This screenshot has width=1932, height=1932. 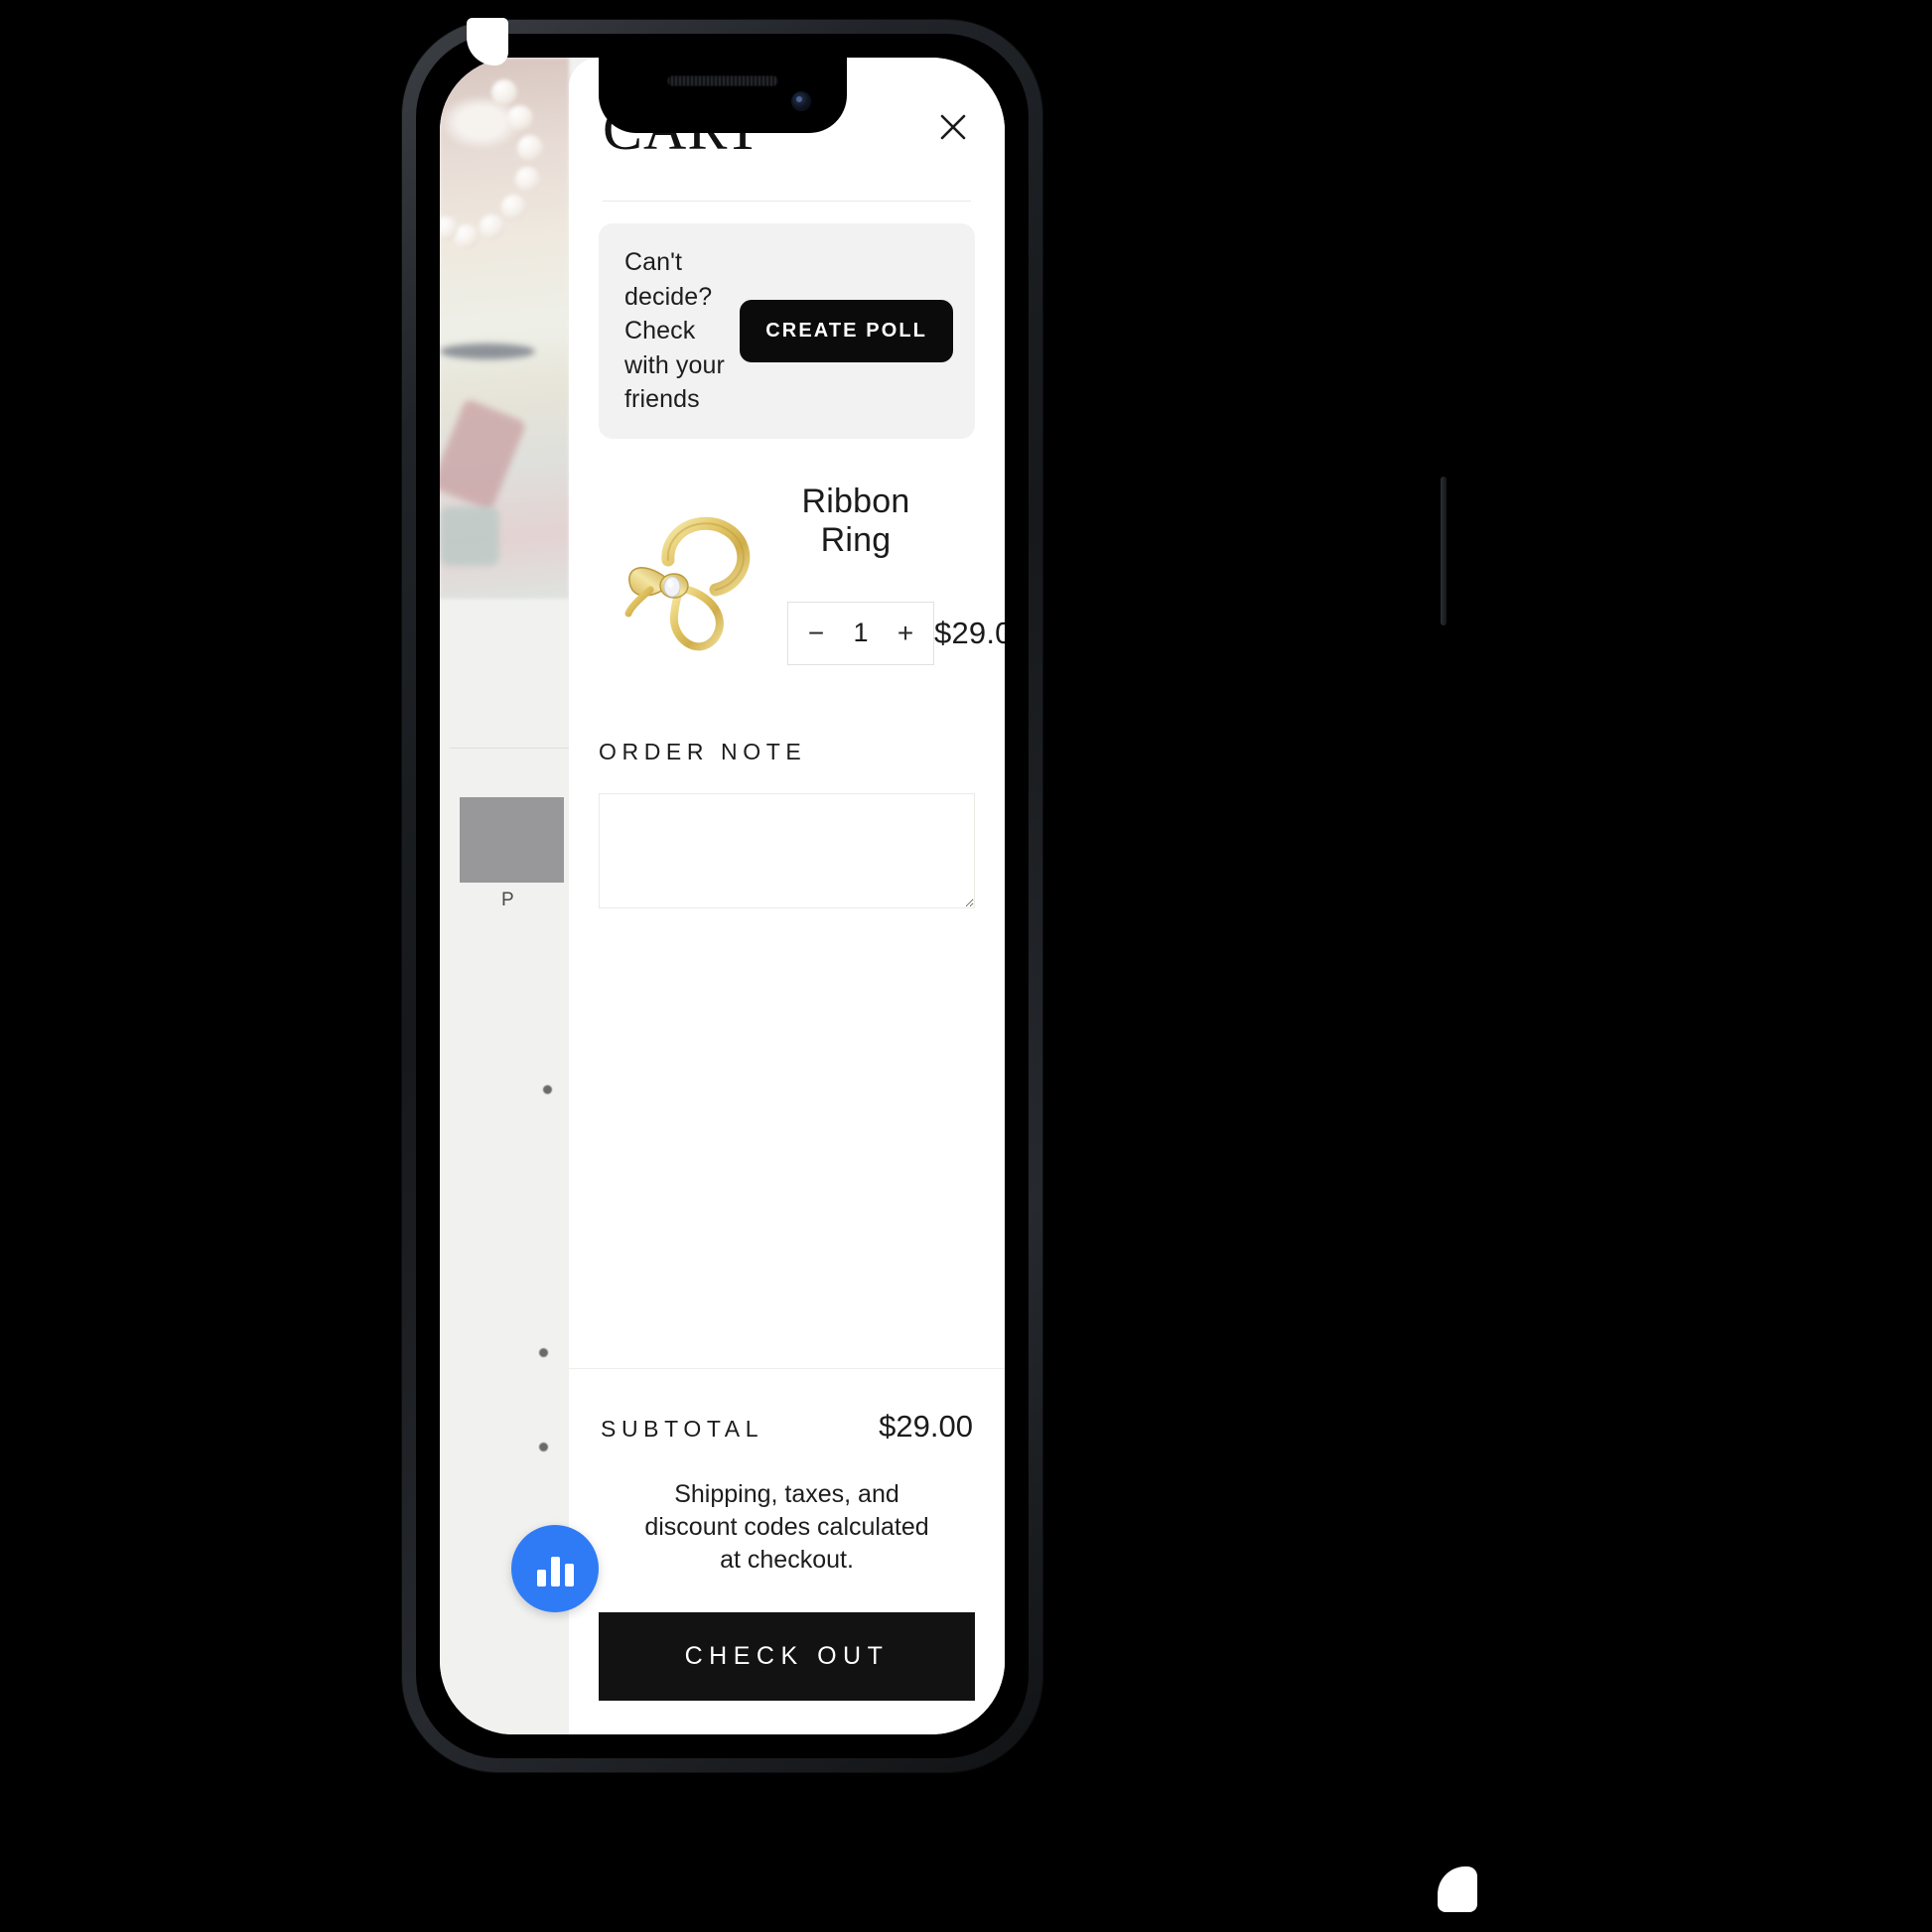 I want to click on product-details: Ribbon Ring − 1 + $29.00, so click(x=891, y=574).